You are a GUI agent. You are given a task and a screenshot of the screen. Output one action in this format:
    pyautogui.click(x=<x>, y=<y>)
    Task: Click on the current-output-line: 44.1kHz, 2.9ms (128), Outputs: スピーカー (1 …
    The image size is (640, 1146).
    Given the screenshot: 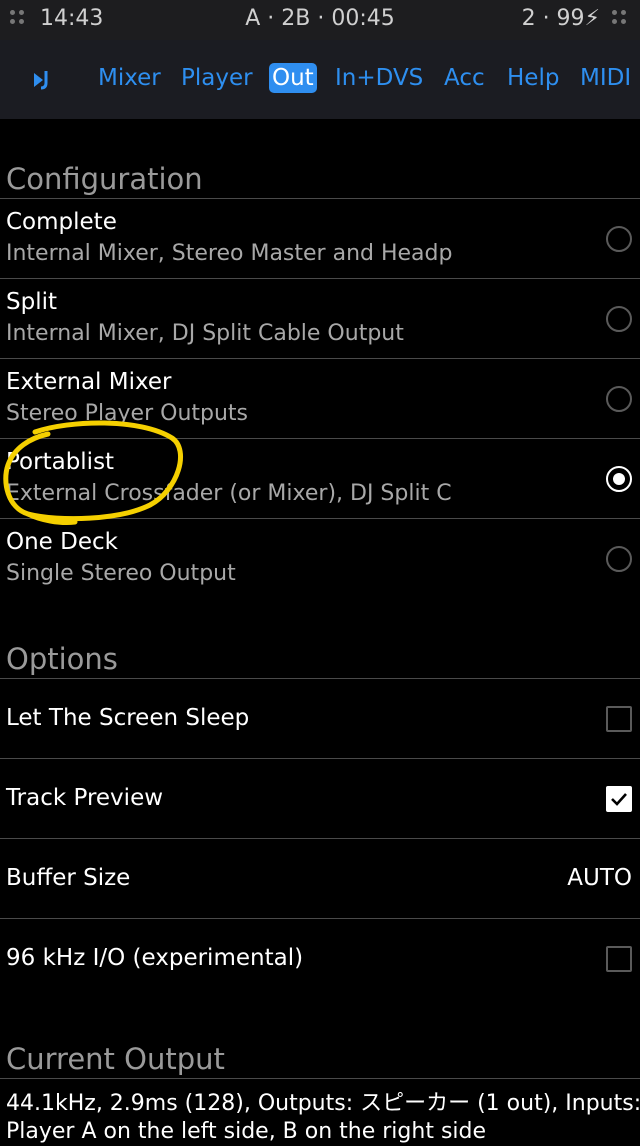 What is the action you would take?
    pyautogui.click(x=323, y=1103)
    